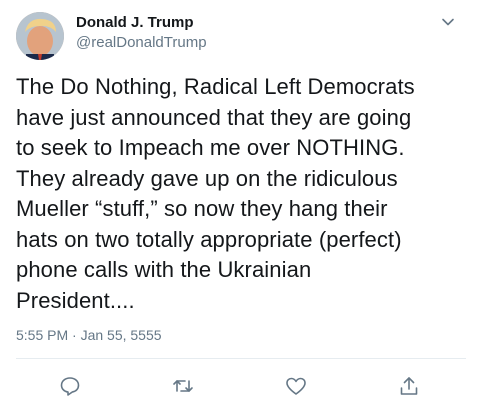  I want to click on display-name: Donald J. Trump, so click(141, 23).